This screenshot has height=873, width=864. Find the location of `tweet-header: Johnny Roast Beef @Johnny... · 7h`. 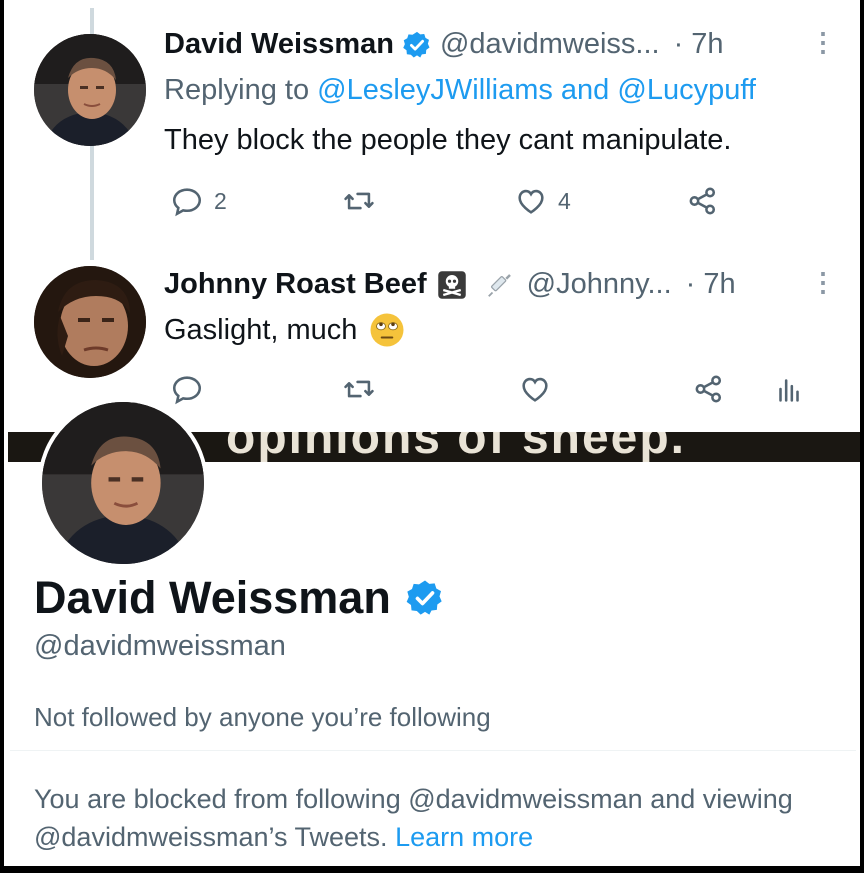

tweet-header: Johnny Roast Beef @Johnny... · 7h is located at coordinates (450, 284).